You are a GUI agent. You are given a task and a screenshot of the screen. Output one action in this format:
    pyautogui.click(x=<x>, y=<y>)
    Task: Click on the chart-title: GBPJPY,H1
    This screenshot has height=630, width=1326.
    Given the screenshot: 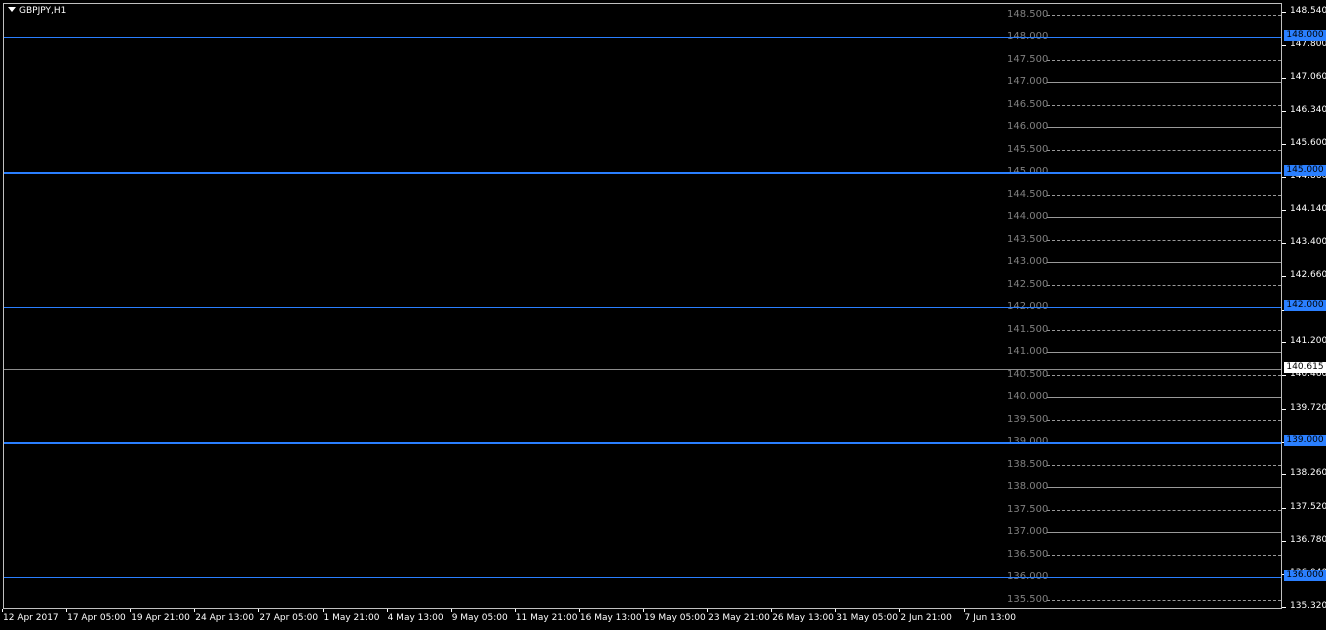 What is the action you would take?
    pyautogui.click(x=37, y=11)
    